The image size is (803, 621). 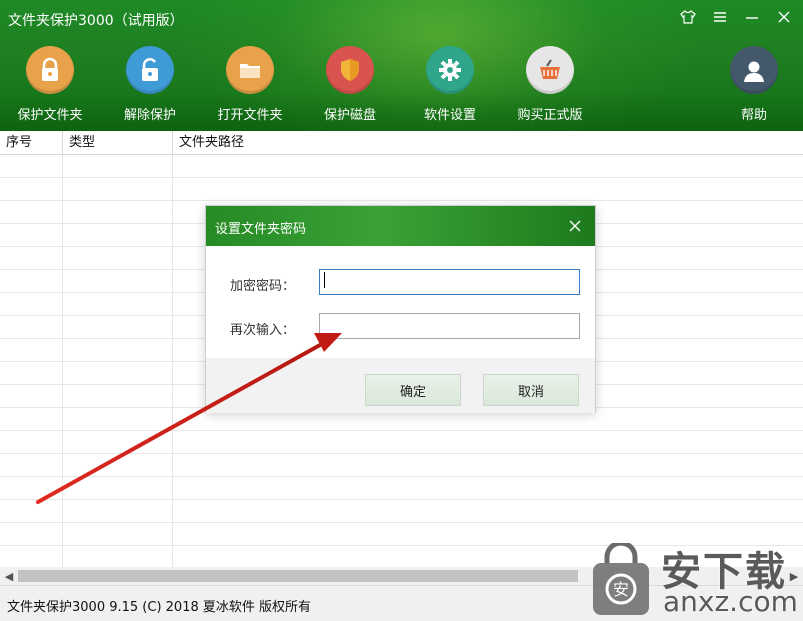 What do you see at coordinates (449, 115) in the screenshot?
I see `settings-label: 软件设置` at bounding box center [449, 115].